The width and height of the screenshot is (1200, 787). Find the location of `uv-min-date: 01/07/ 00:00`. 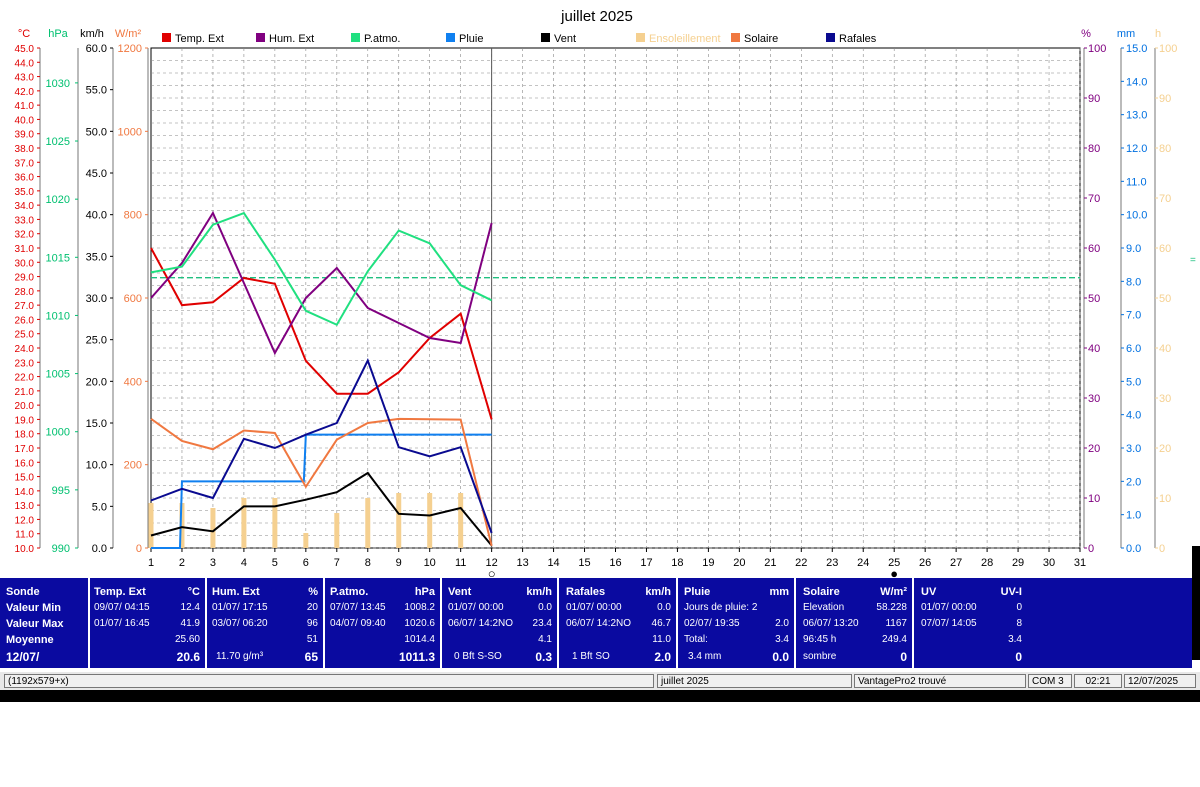

uv-min-date: 01/07/ 00:00 is located at coordinates (949, 607).